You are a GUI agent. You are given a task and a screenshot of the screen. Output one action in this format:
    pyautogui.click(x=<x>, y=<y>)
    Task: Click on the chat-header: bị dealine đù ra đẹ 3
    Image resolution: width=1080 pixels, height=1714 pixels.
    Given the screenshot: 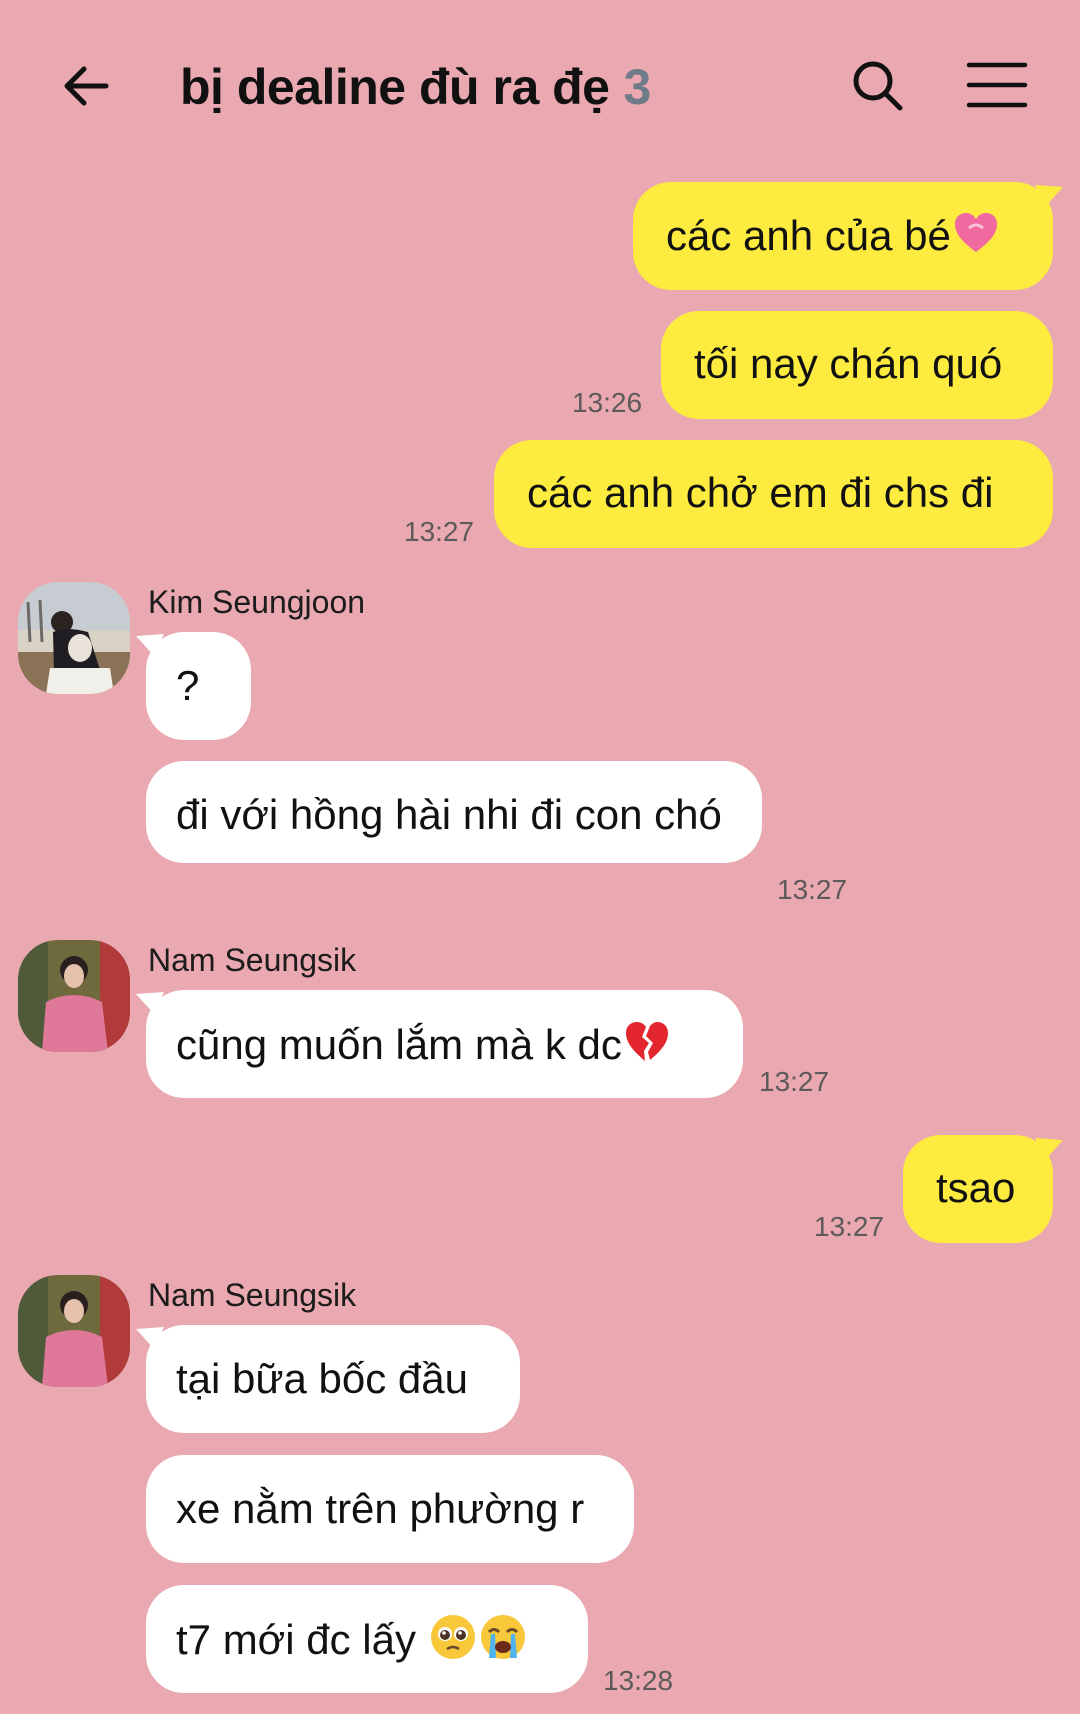 What is the action you would take?
    pyautogui.click(x=540, y=87)
    